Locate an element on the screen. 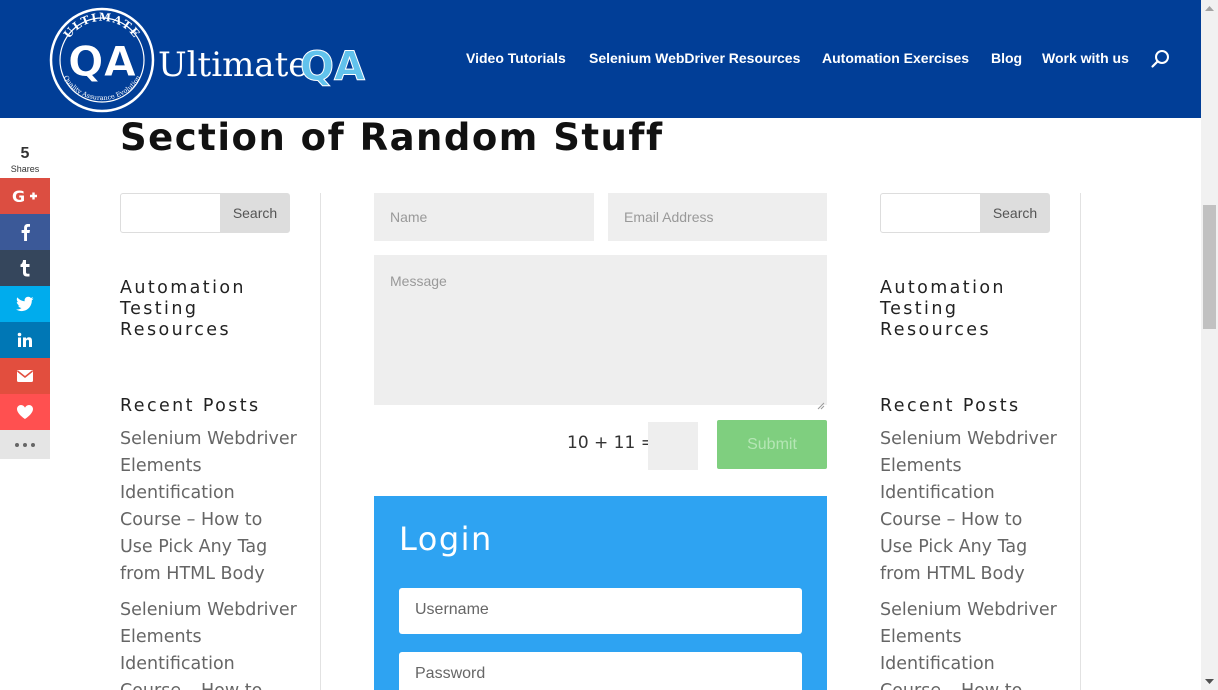 Image resolution: width=1218 pixels, height=690 pixels. contact-submit-button: Submit is located at coordinates (772, 444).